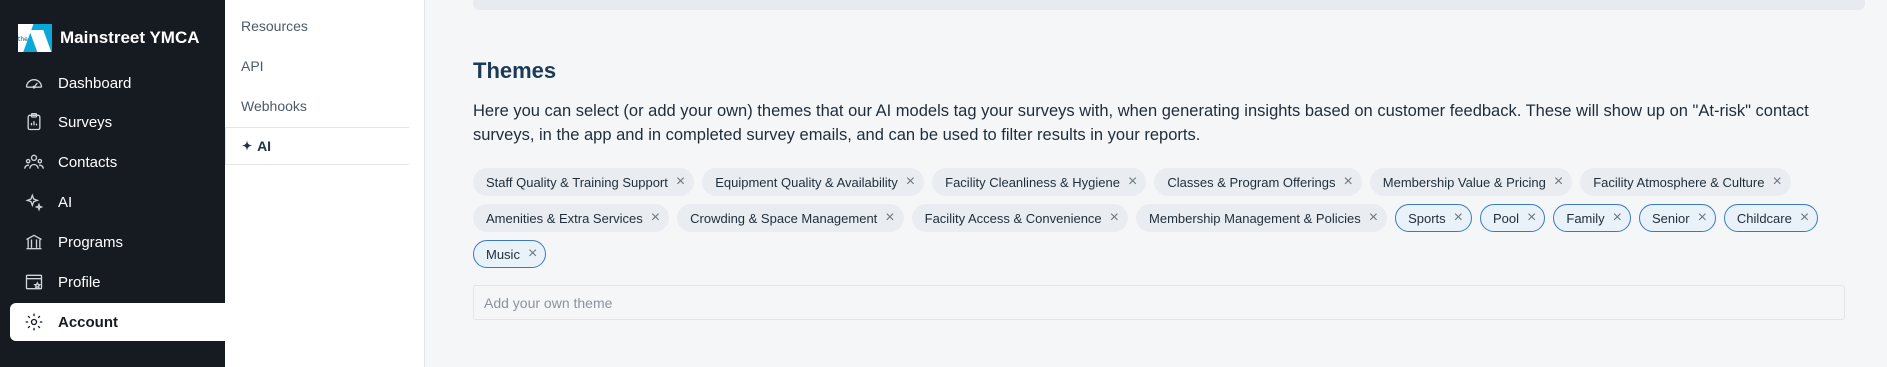 This screenshot has height=367, width=1887. I want to click on previous-section-card, so click(1169, 5).